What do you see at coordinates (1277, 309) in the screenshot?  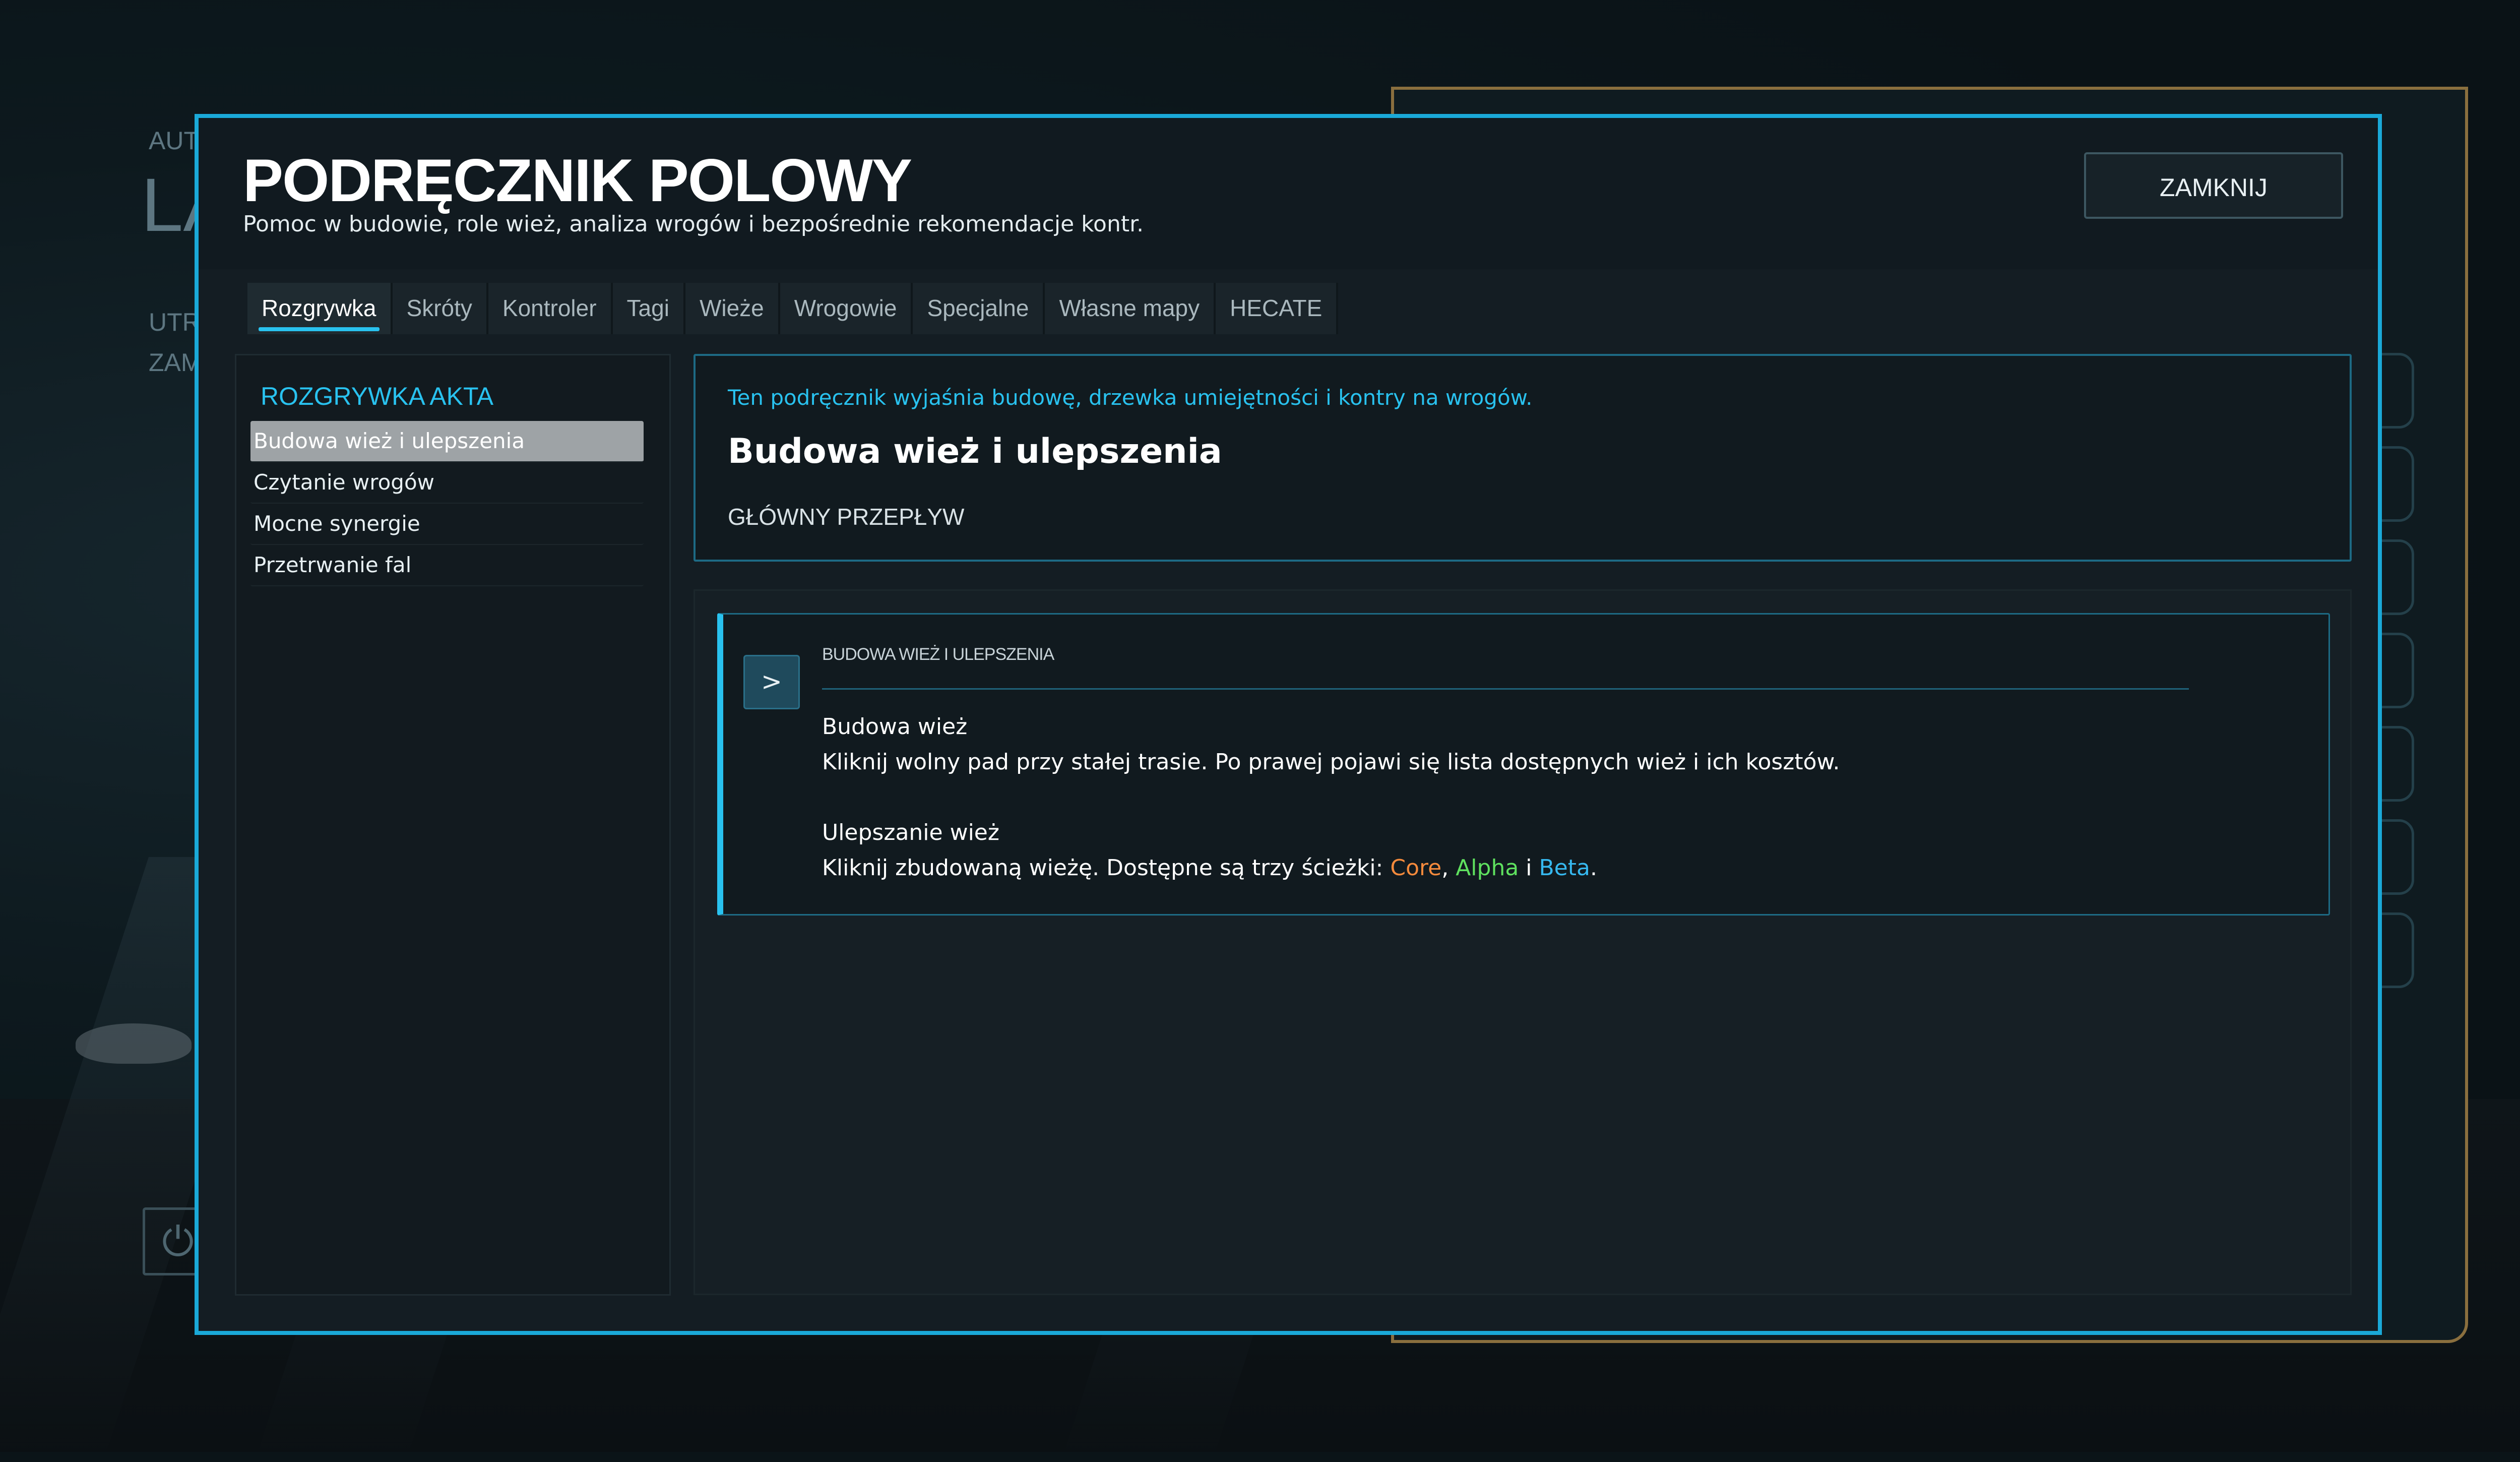 I see `tab-hecate: HECATE` at bounding box center [1277, 309].